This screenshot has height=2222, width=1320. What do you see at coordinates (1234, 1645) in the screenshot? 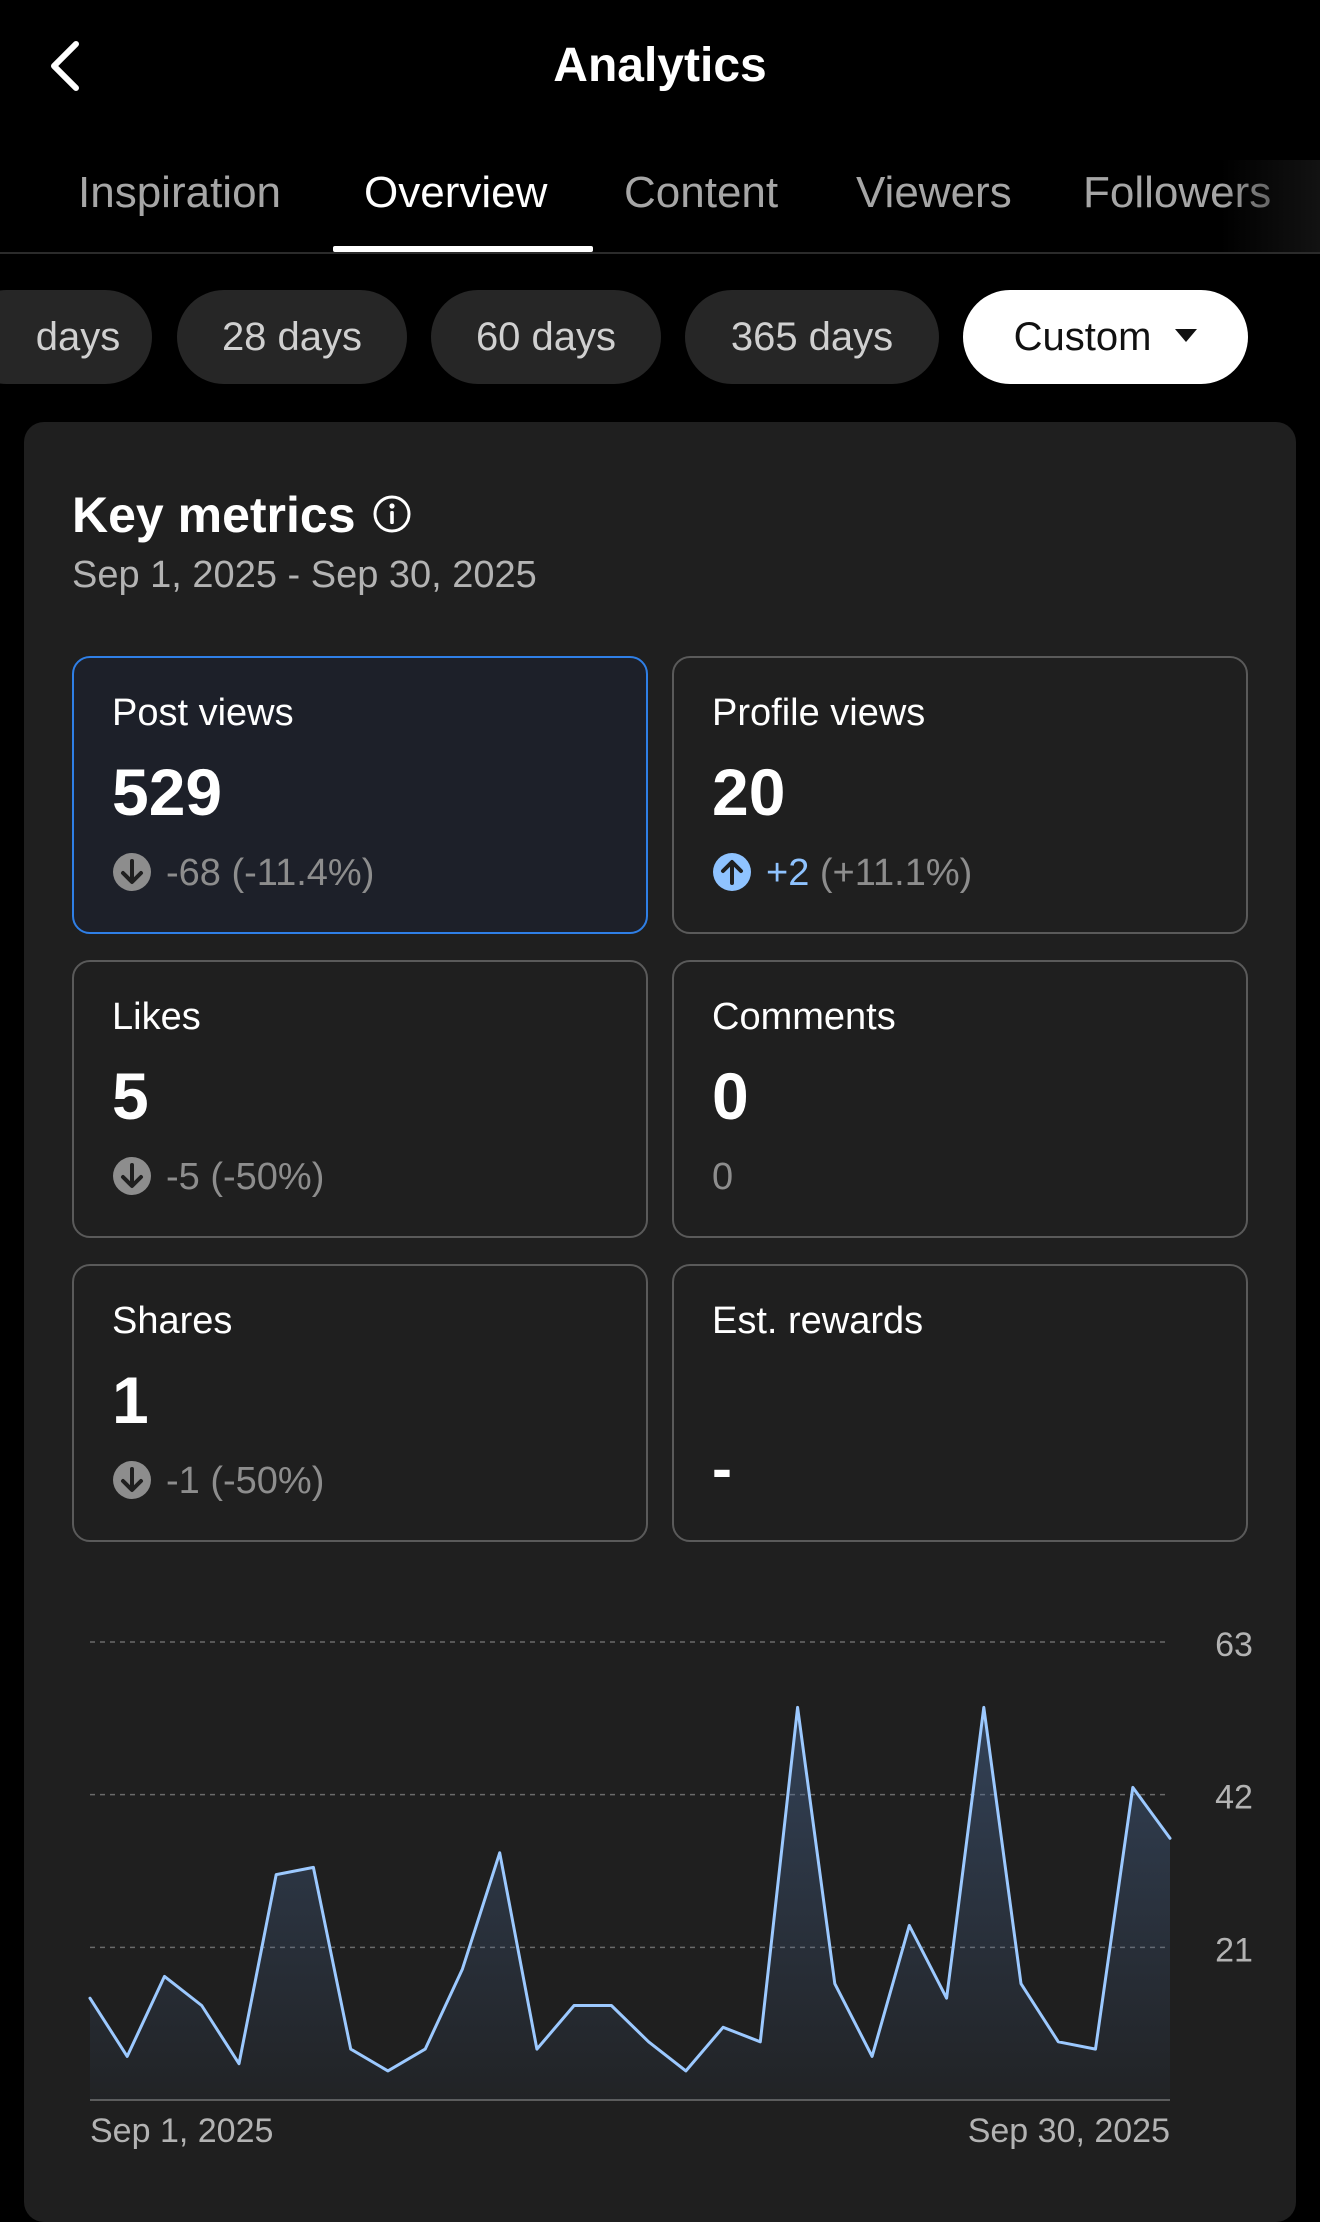
I see `y-tick-label: 63` at bounding box center [1234, 1645].